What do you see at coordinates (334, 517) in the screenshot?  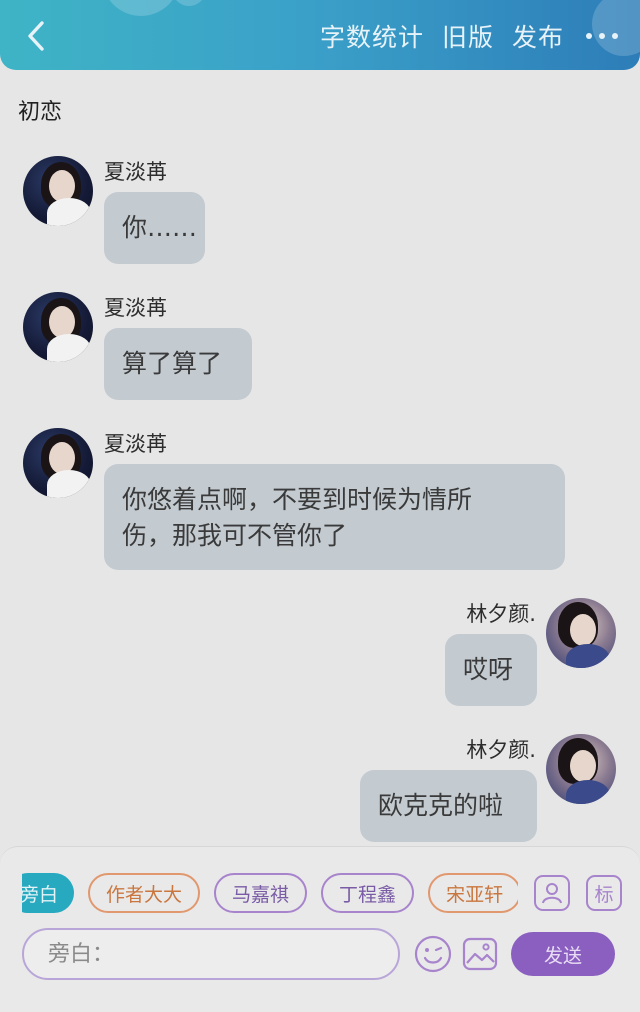 I see `message-bubble: 你悠着点啊，不要到时候为情所伤，那我可不管你了` at bounding box center [334, 517].